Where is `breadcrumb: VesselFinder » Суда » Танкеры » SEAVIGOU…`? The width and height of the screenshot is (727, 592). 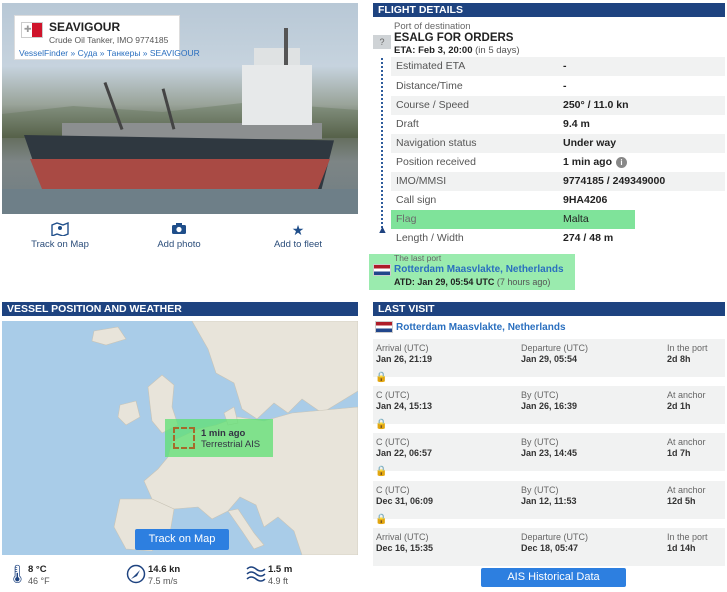
breadcrumb: VesselFinder » Суда » Танкеры » SEAVIGOU… is located at coordinates (109, 53).